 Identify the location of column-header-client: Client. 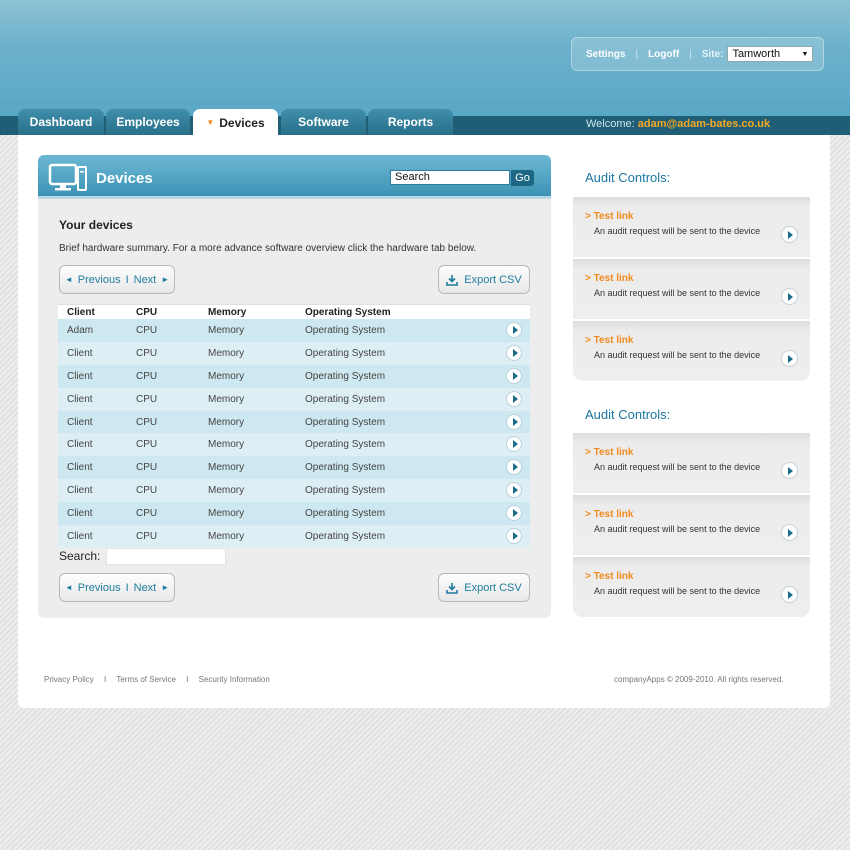
(97, 312).